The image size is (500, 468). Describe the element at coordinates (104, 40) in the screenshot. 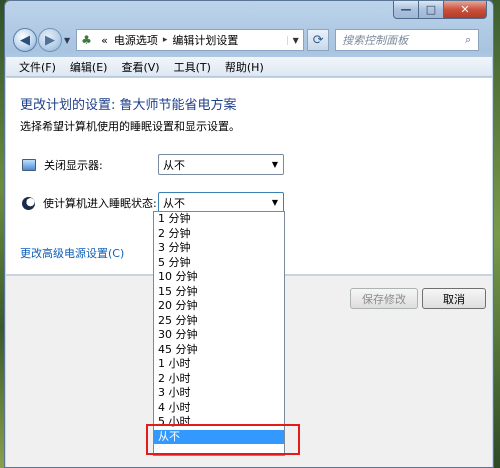

I see `address-prefix: «` at that location.